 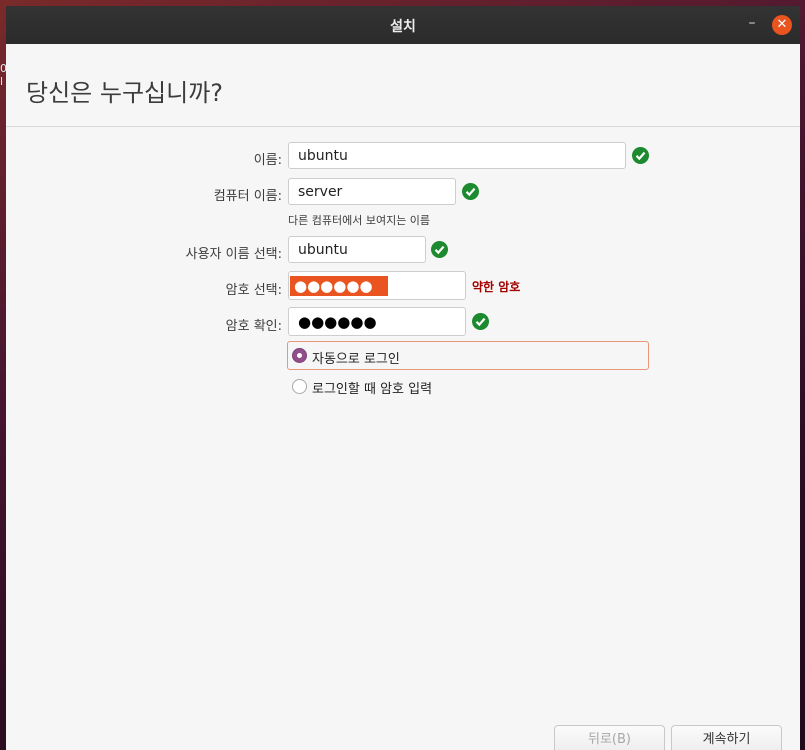 I want to click on auto-login-radio, so click(x=299, y=355).